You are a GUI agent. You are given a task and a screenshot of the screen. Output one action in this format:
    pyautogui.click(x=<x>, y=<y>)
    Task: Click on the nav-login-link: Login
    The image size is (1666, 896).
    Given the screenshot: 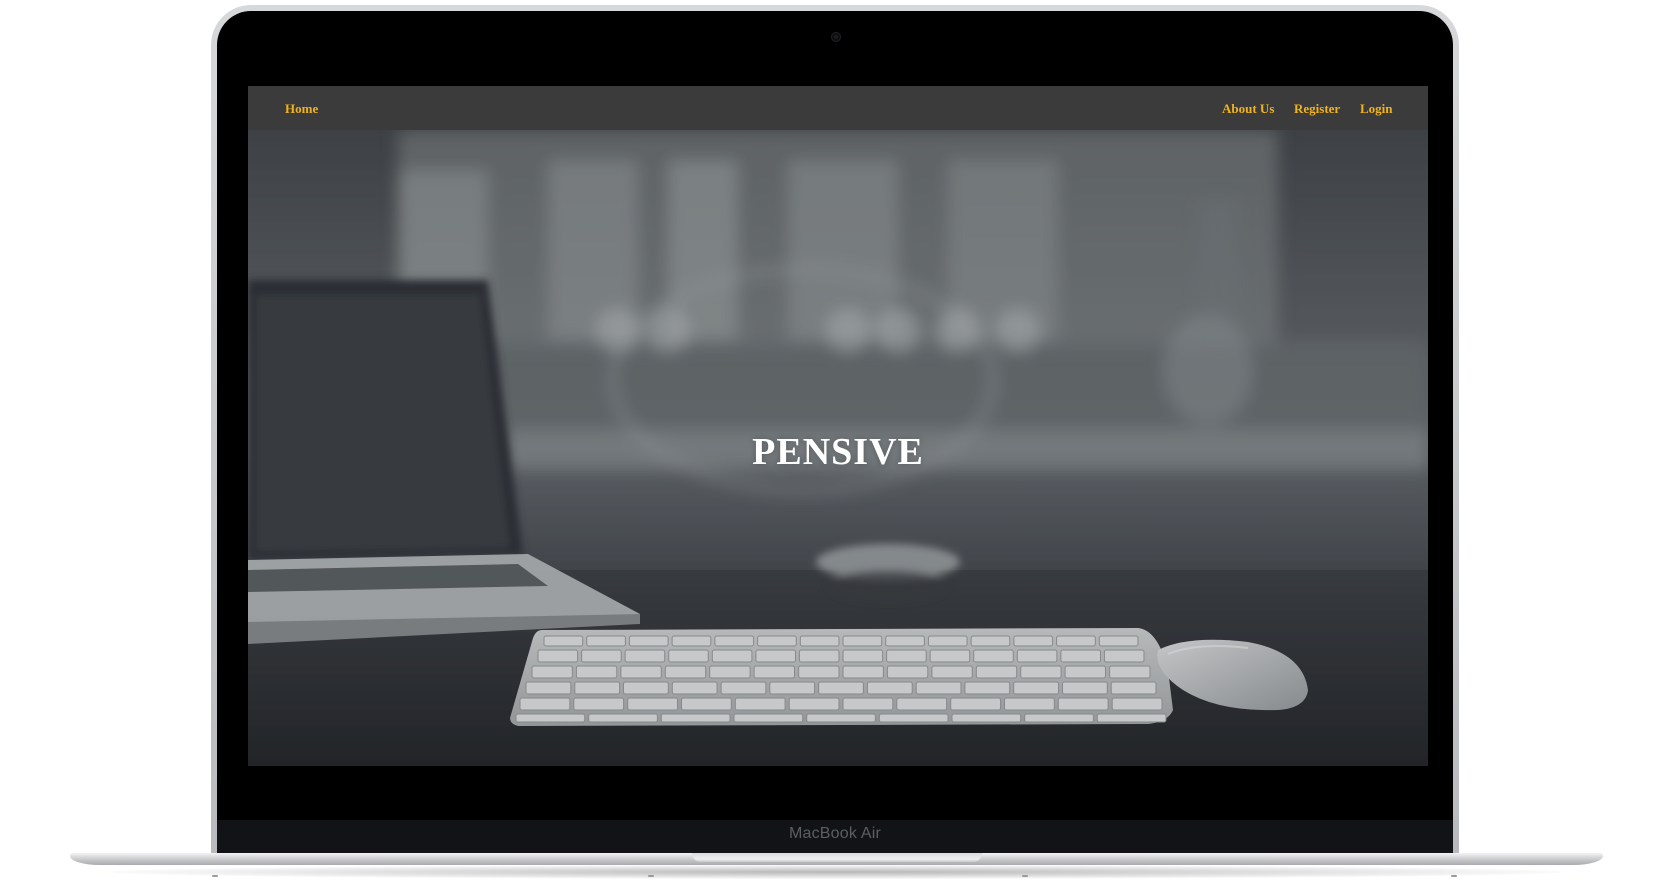 What is the action you would take?
    pyautogui.click(x=1376, y=109)
    